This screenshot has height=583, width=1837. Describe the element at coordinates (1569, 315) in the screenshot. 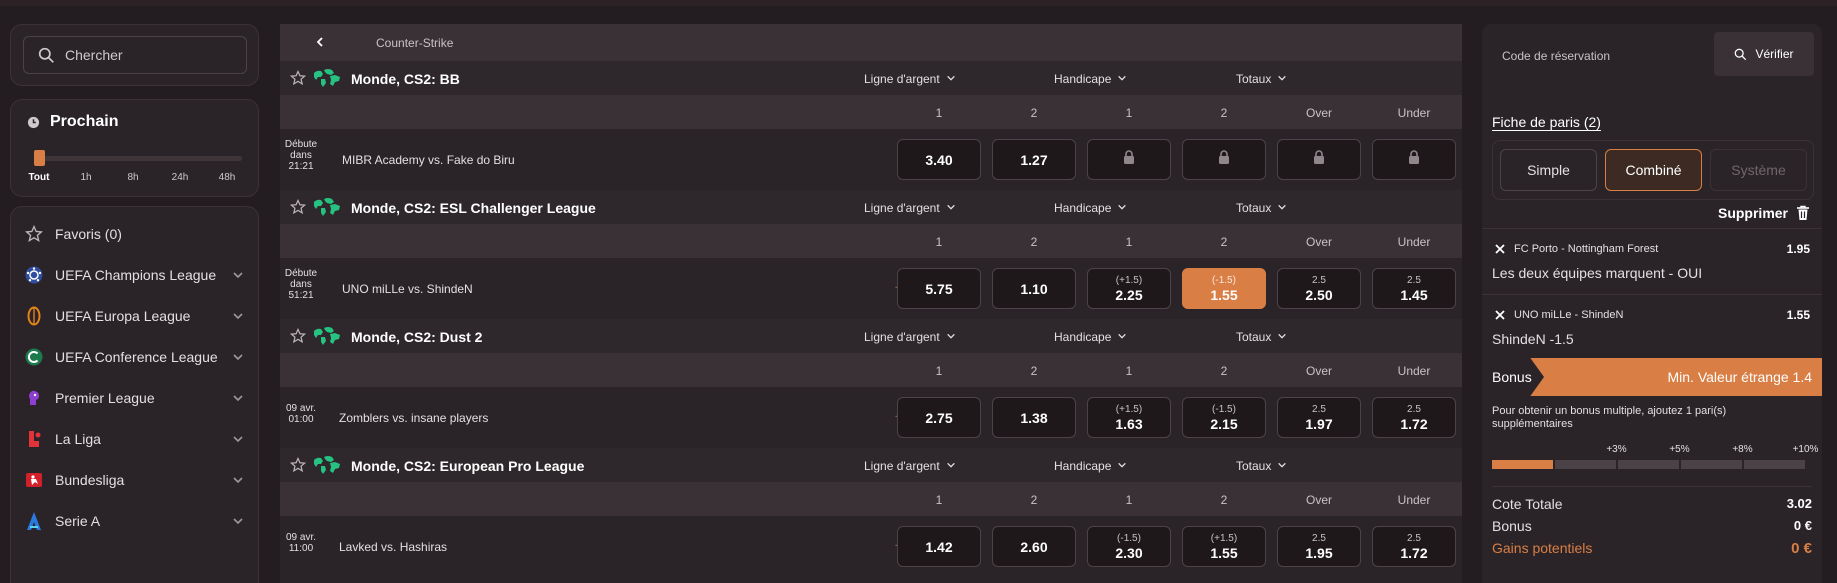

I see `bet-event: UNO miLLe - ShindeN` at that location.